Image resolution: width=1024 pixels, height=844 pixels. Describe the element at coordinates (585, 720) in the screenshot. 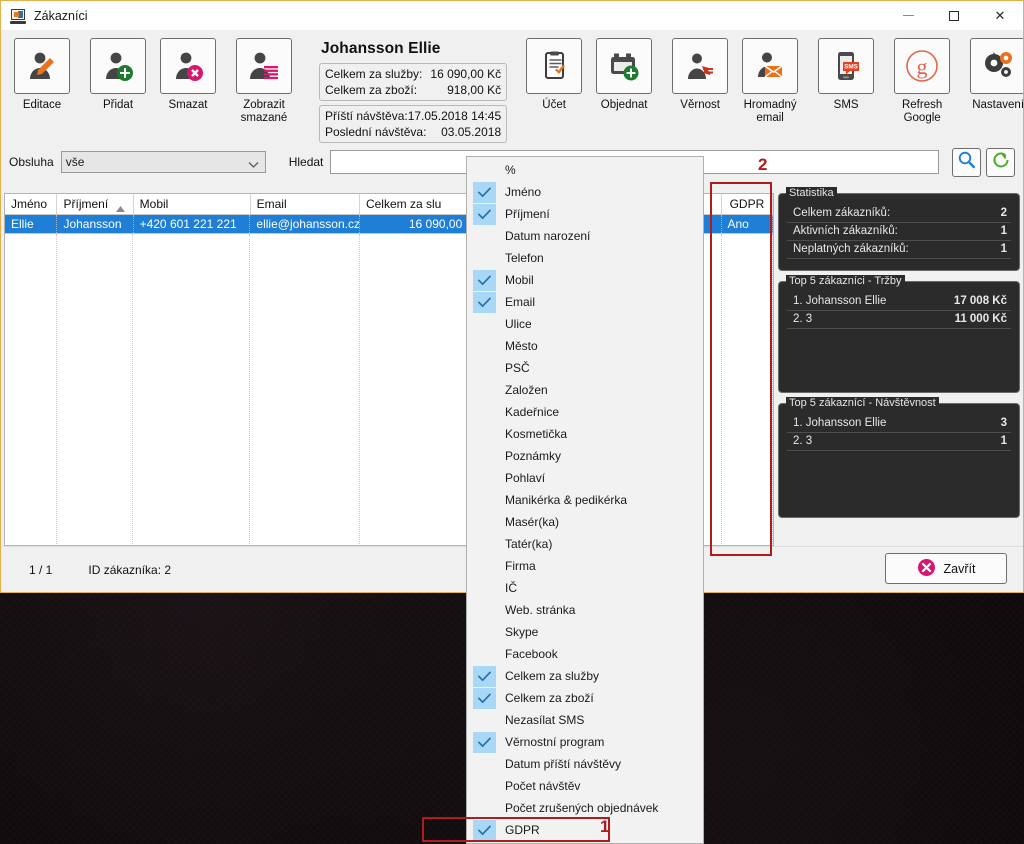

I see `menu-item-nezas-lat-sms: Nezasílat SMS` at that location.